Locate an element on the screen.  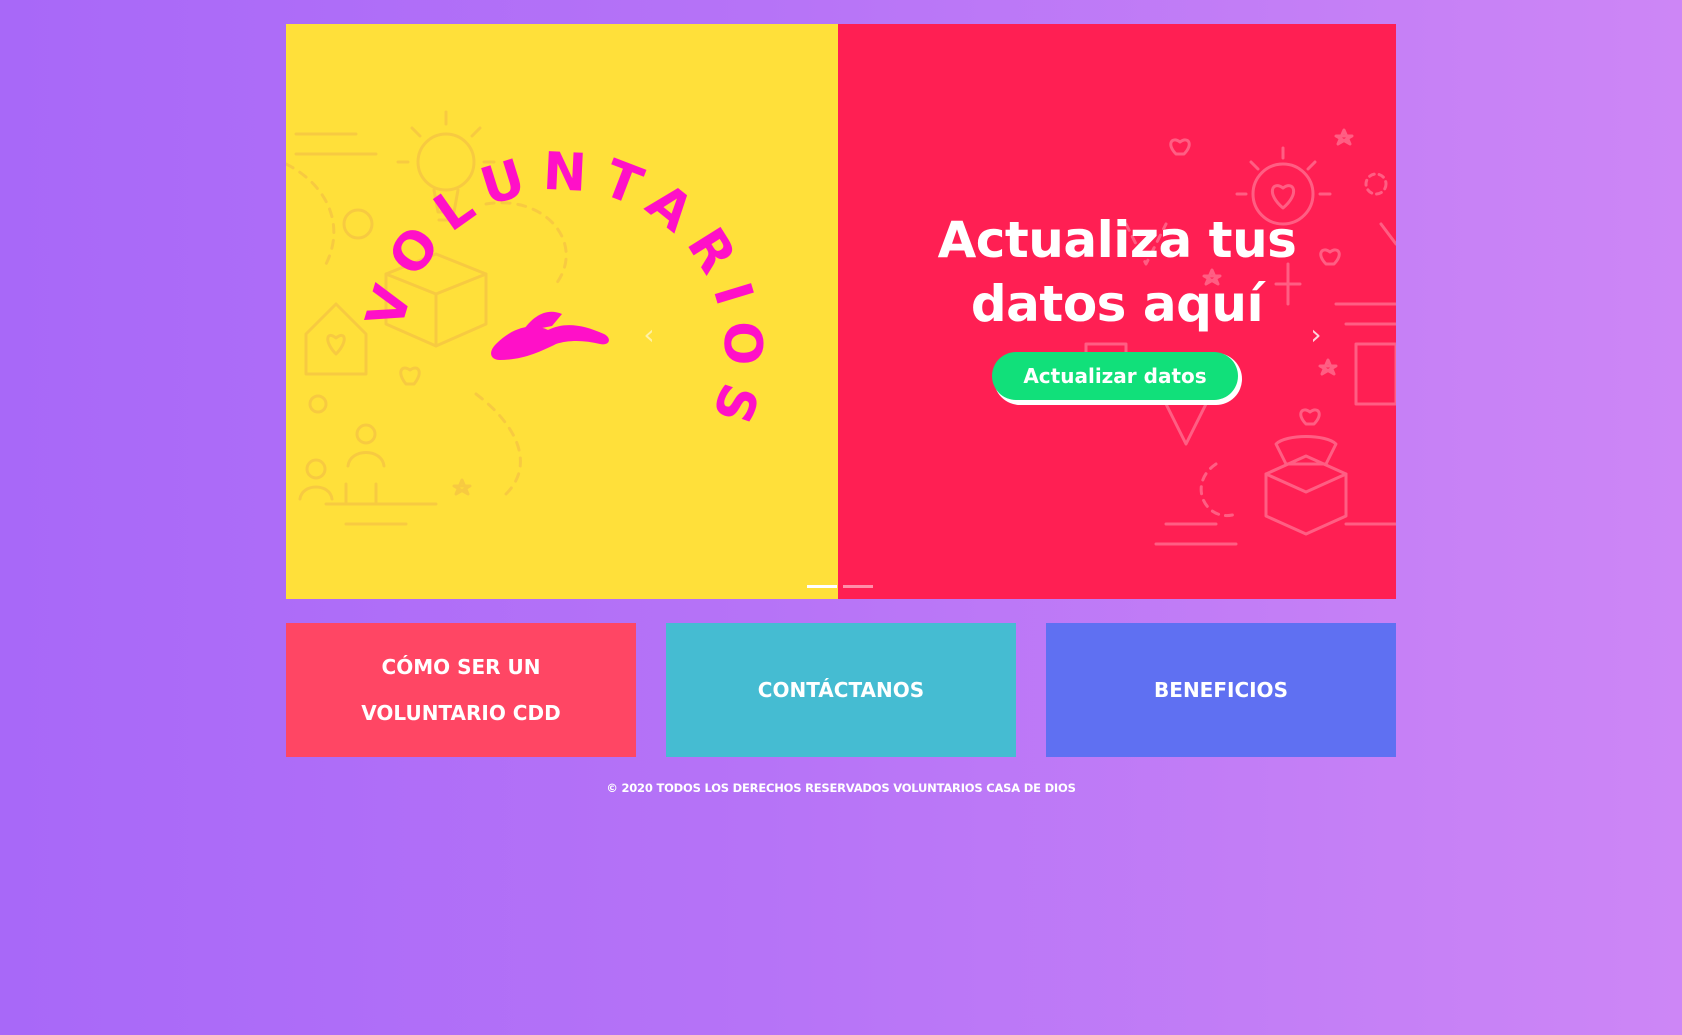
tile-label: CONTÁCTANOS is located at coordinates (841, 689).